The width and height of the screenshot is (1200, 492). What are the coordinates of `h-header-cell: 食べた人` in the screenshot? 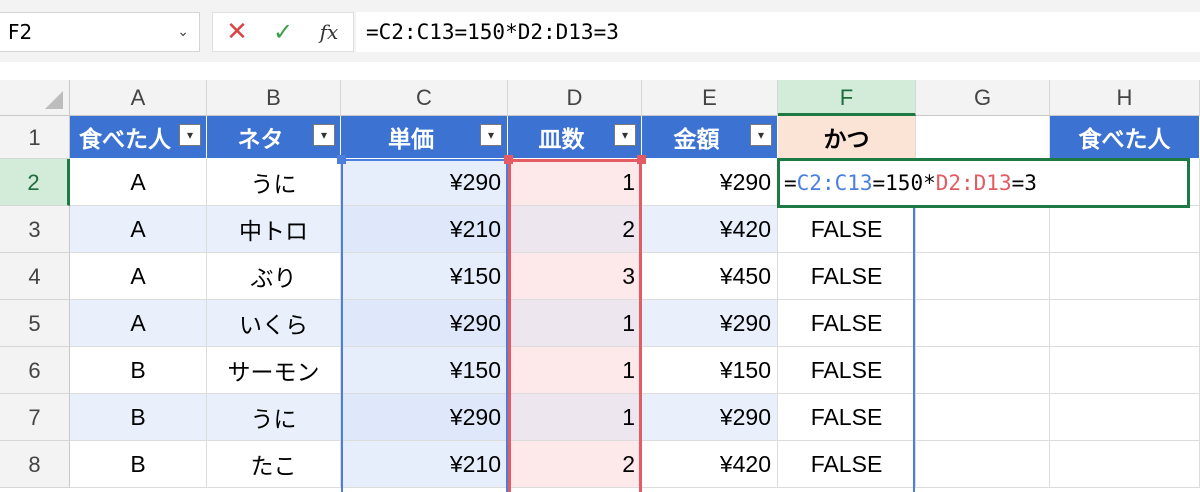 It's located at (1125, 137).